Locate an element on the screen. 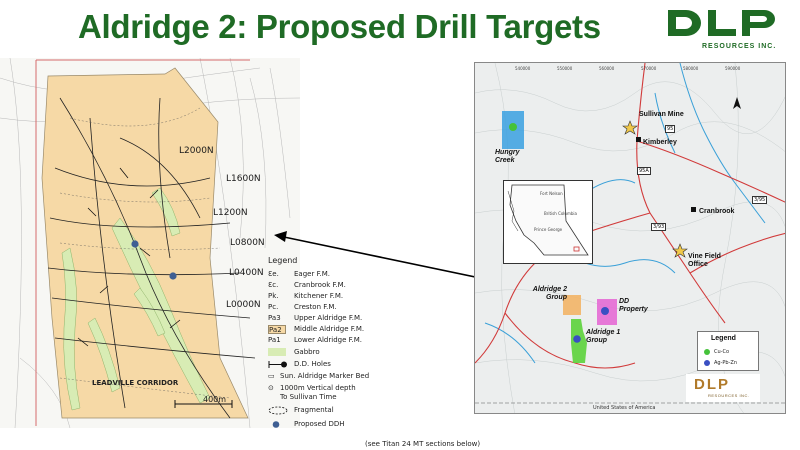 The image size is (800, 450). legend-label: Proposed DDH is located at coordinates (319, 424).